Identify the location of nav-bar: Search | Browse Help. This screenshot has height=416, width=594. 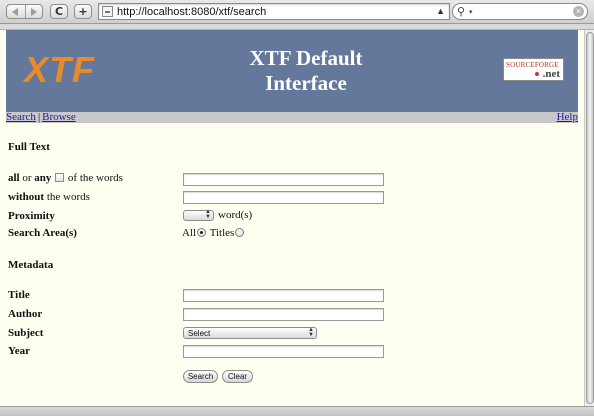
(292, 117).